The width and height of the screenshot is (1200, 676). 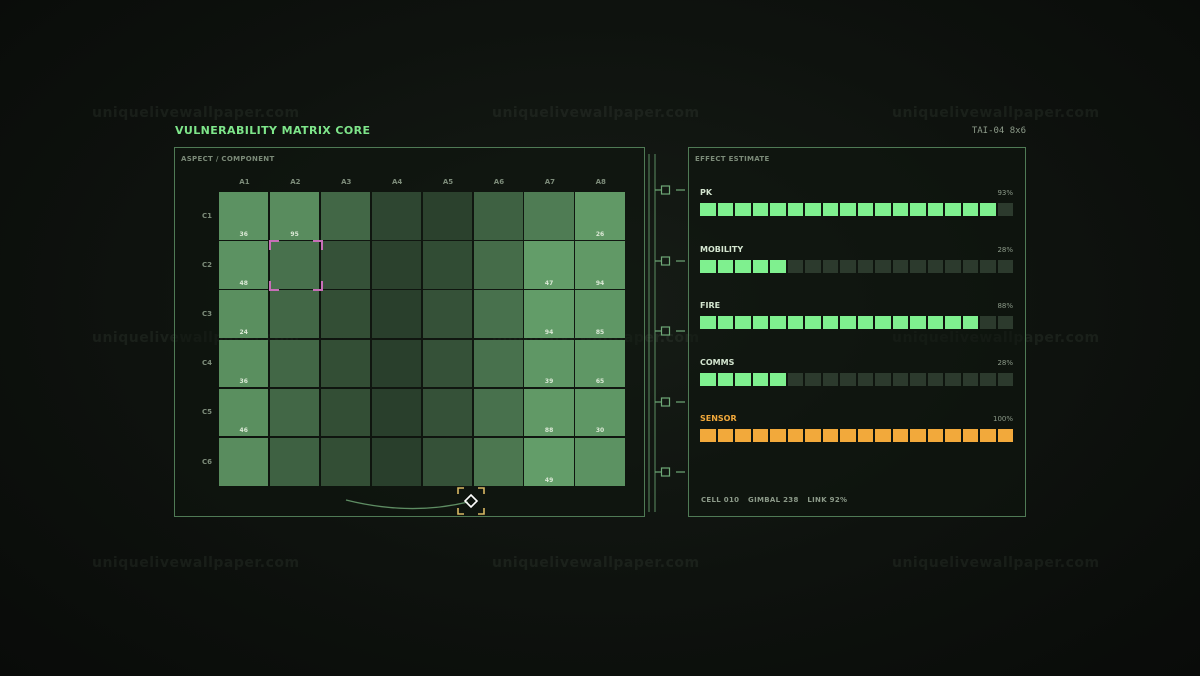 I want to click on matrix-cell: 39, so click(x=549, y=363).